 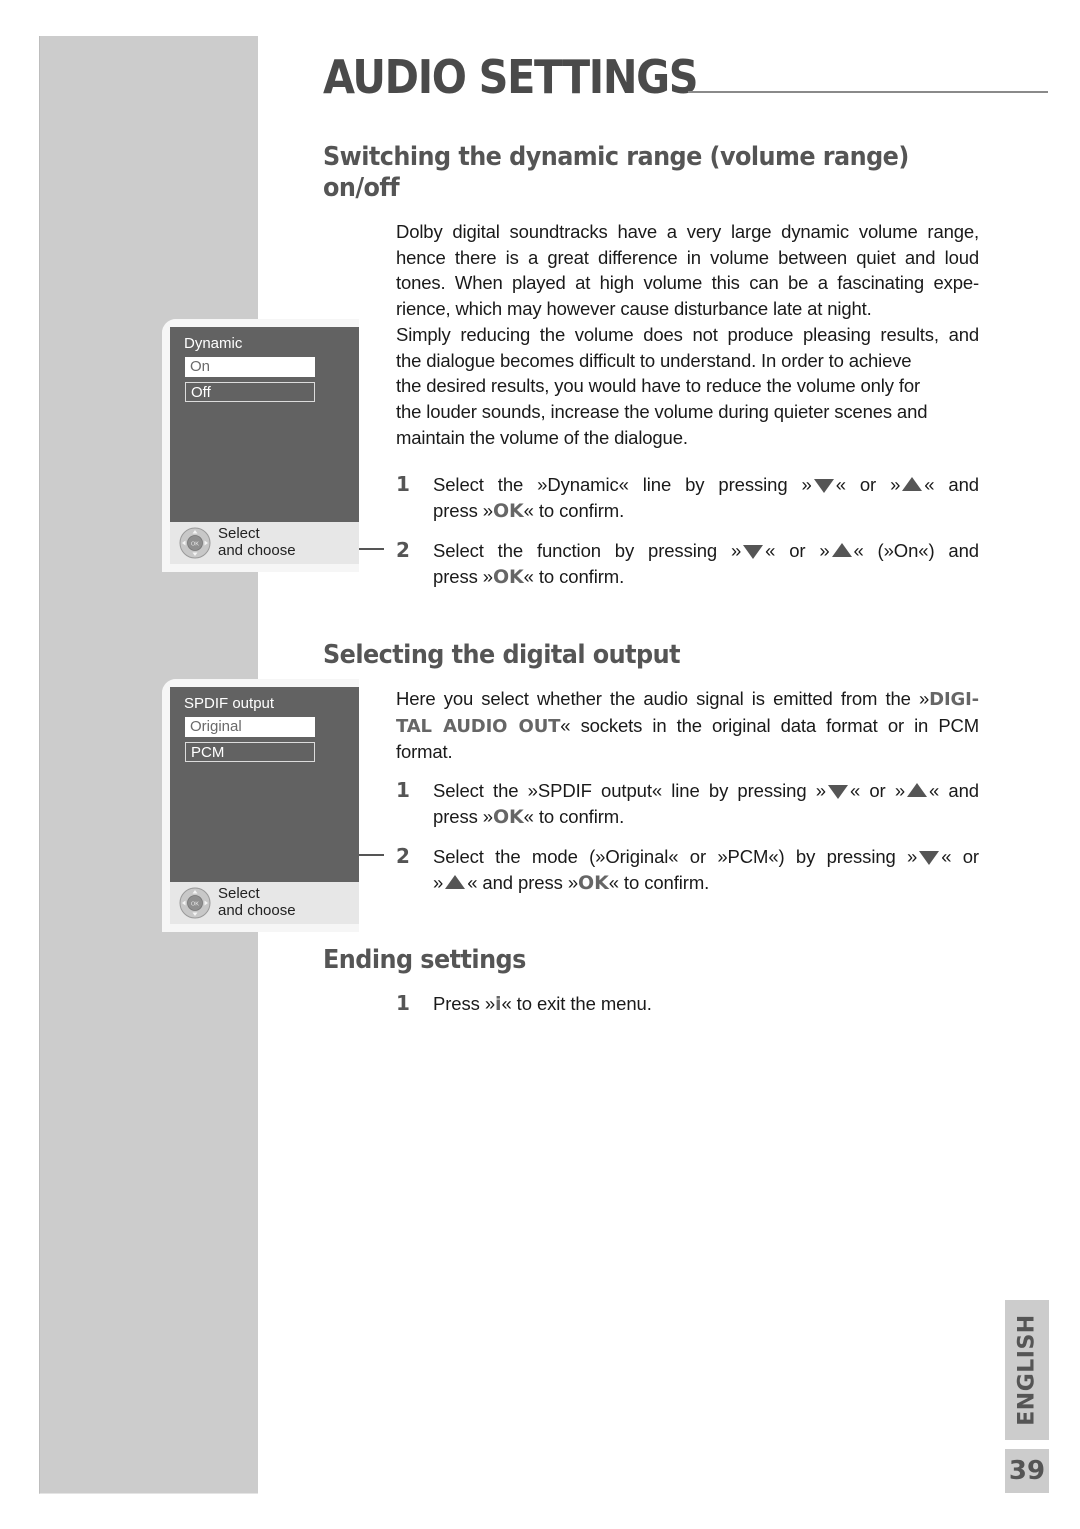 I want to click on paragraph-line: maintain the volume of the dialogue., so click(x=542, y=437).